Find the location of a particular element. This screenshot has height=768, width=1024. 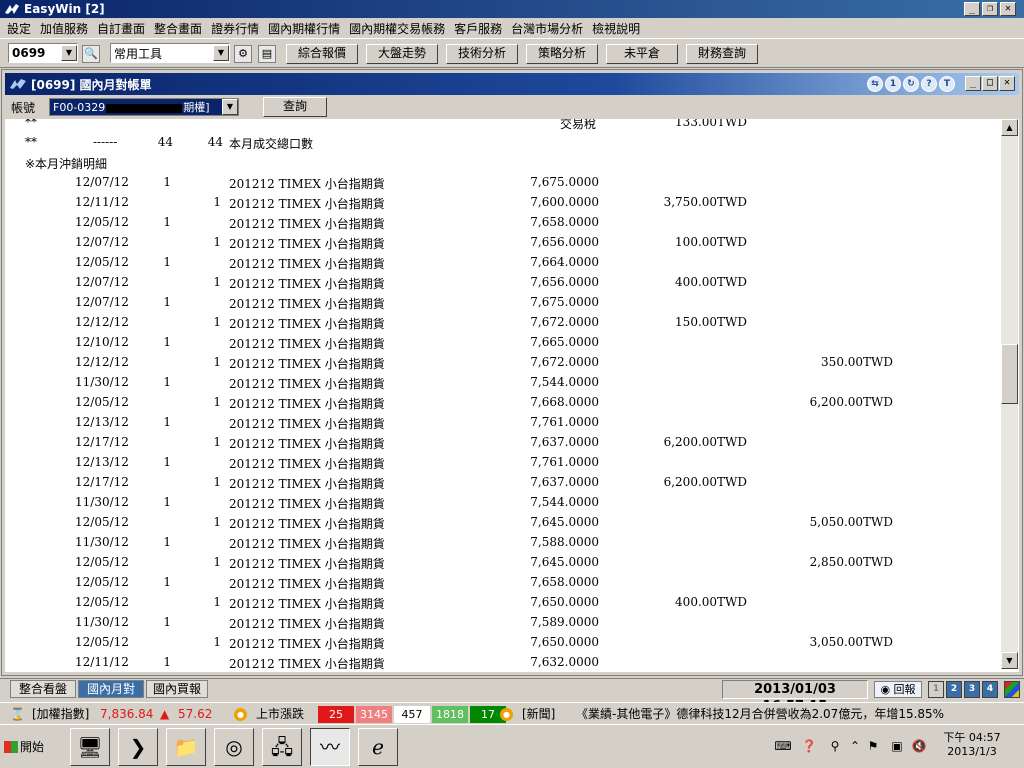

window-controls: _ ❐ ✕ is located at coordinates (990, 9).